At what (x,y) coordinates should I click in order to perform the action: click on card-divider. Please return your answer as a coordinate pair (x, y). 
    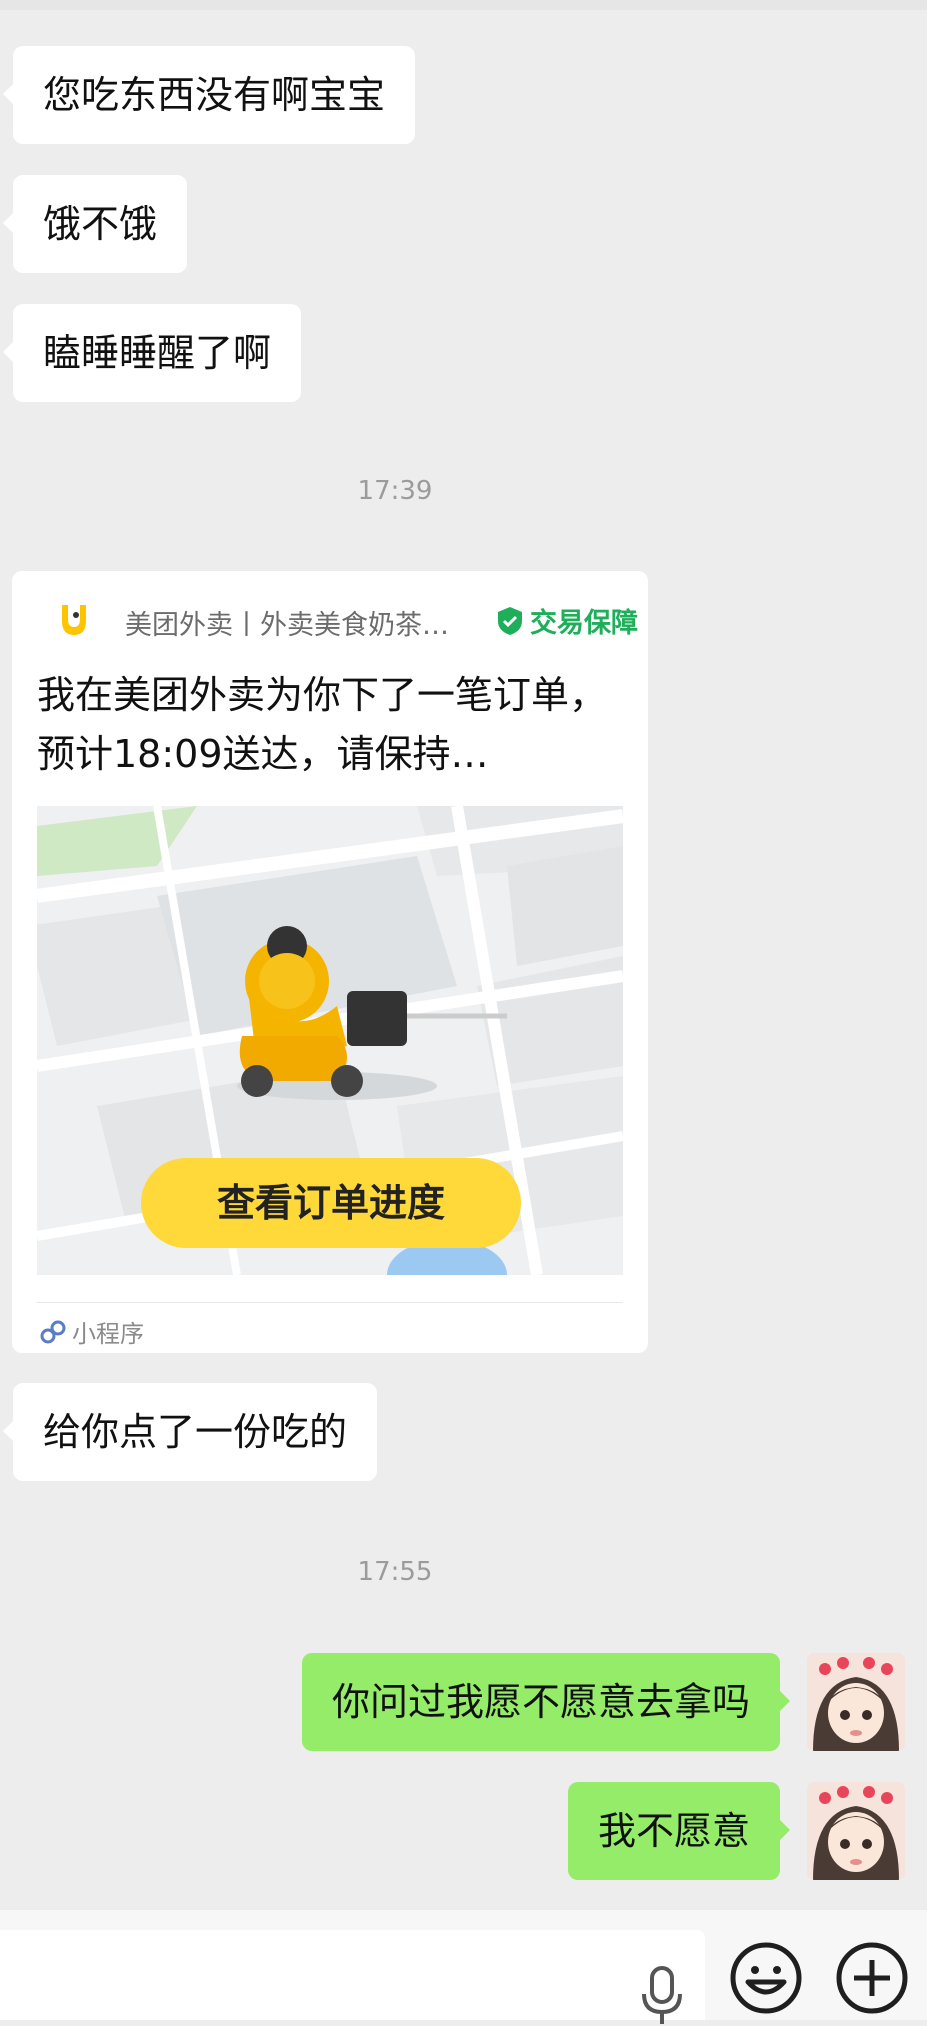
    Looking at the image, I should click on (330, 1302).